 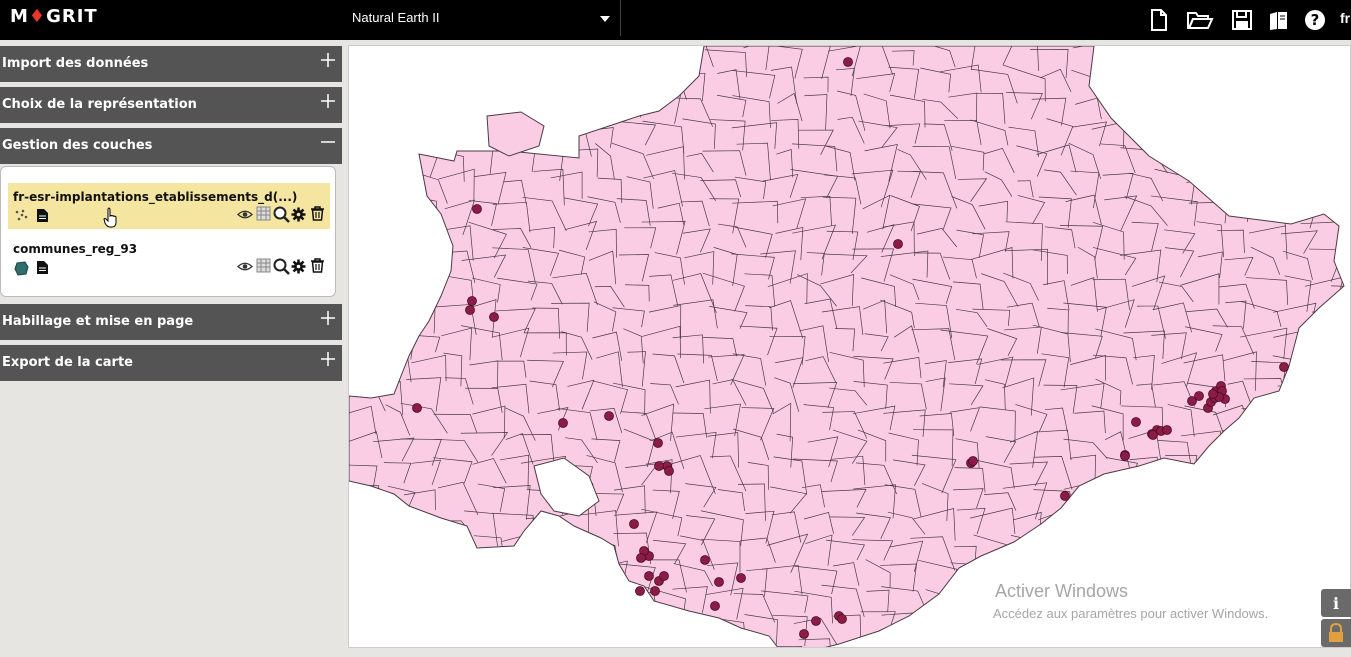 What do you see at coordinates (1279, 20) in the screenshot?
I see `book-icon` at bounding box center [1279, 20].